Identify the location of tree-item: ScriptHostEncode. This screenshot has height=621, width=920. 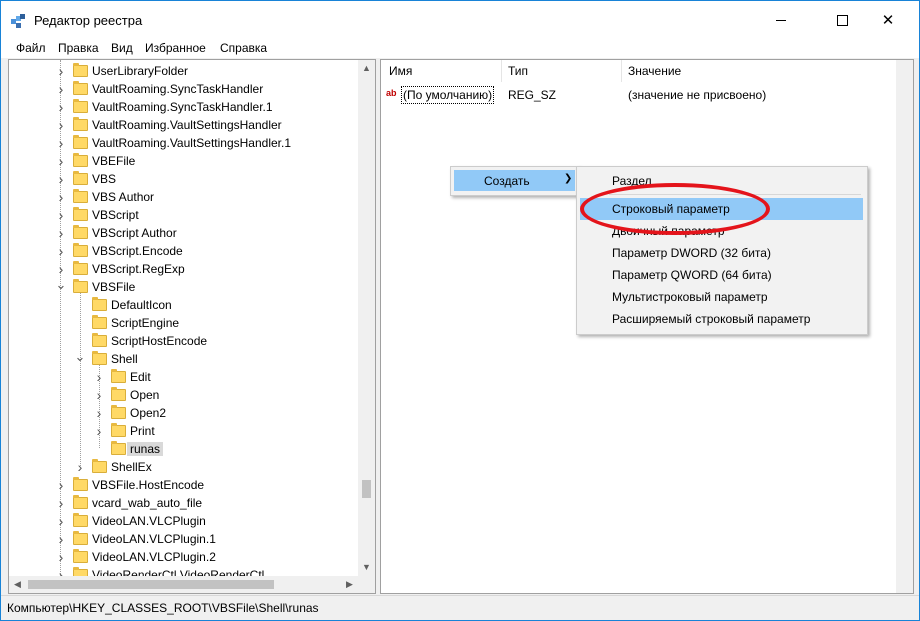
(183, 341).